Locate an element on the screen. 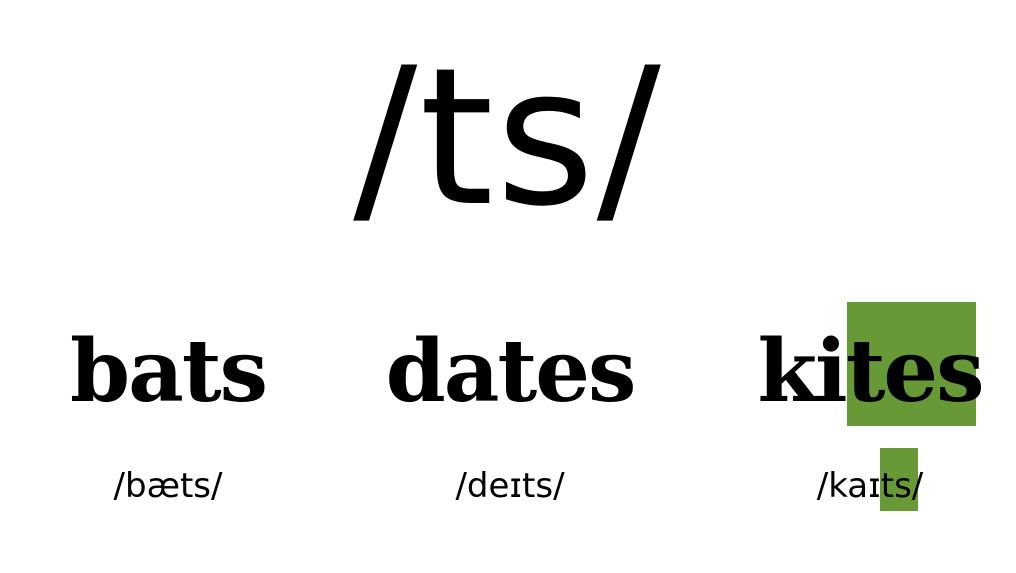 Image resolution: width=1016 pixels, height=573 pixels. ipa-kites: /kaɪts/ is located at coordinates (870, 486).